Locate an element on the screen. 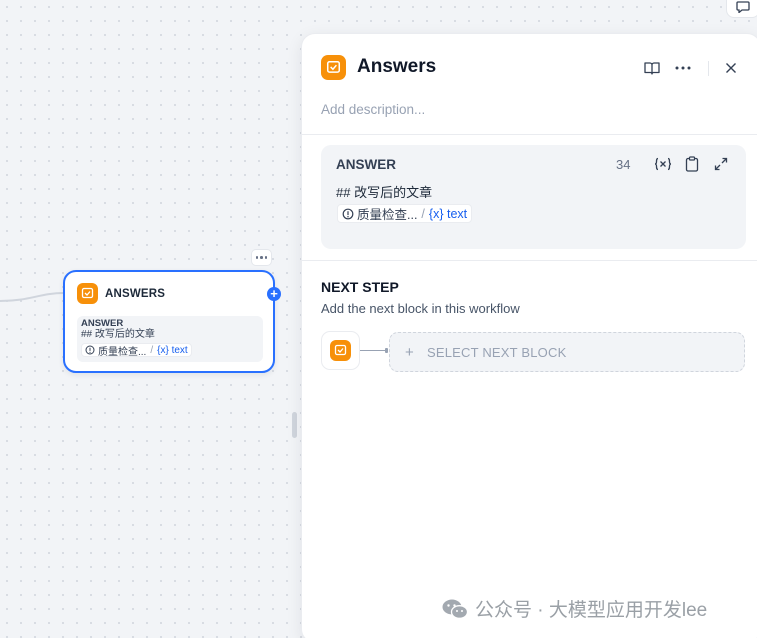 This screenshot has height=638, width=757. node-variable-chip: 质量检查... / {x} text is located at coordinates (136, 350).